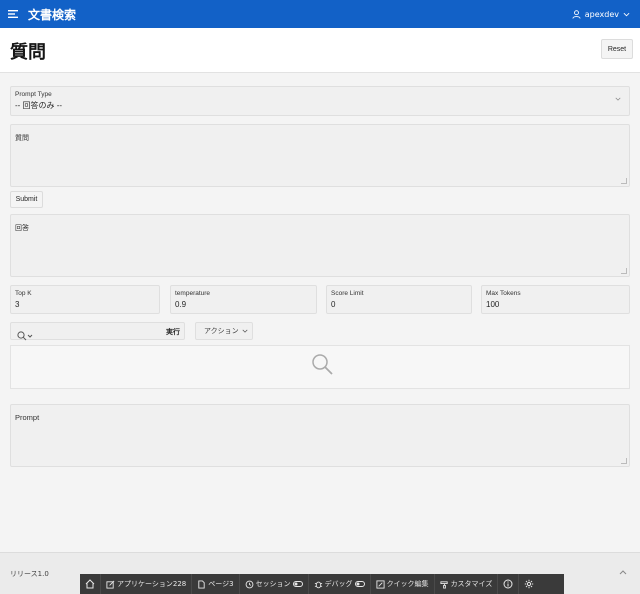 This screenshot has width=640, height=594. I want to click on prompt-type-value: -- 回答のみ --, so click(39, 105).